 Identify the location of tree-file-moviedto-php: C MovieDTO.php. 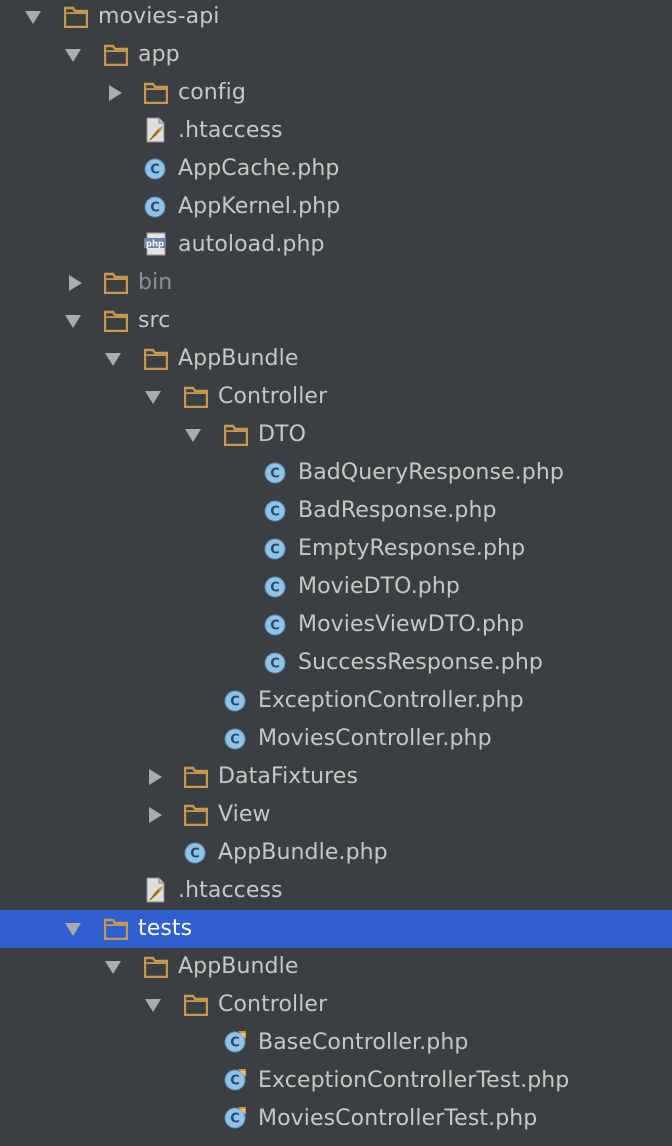
(336, 587).